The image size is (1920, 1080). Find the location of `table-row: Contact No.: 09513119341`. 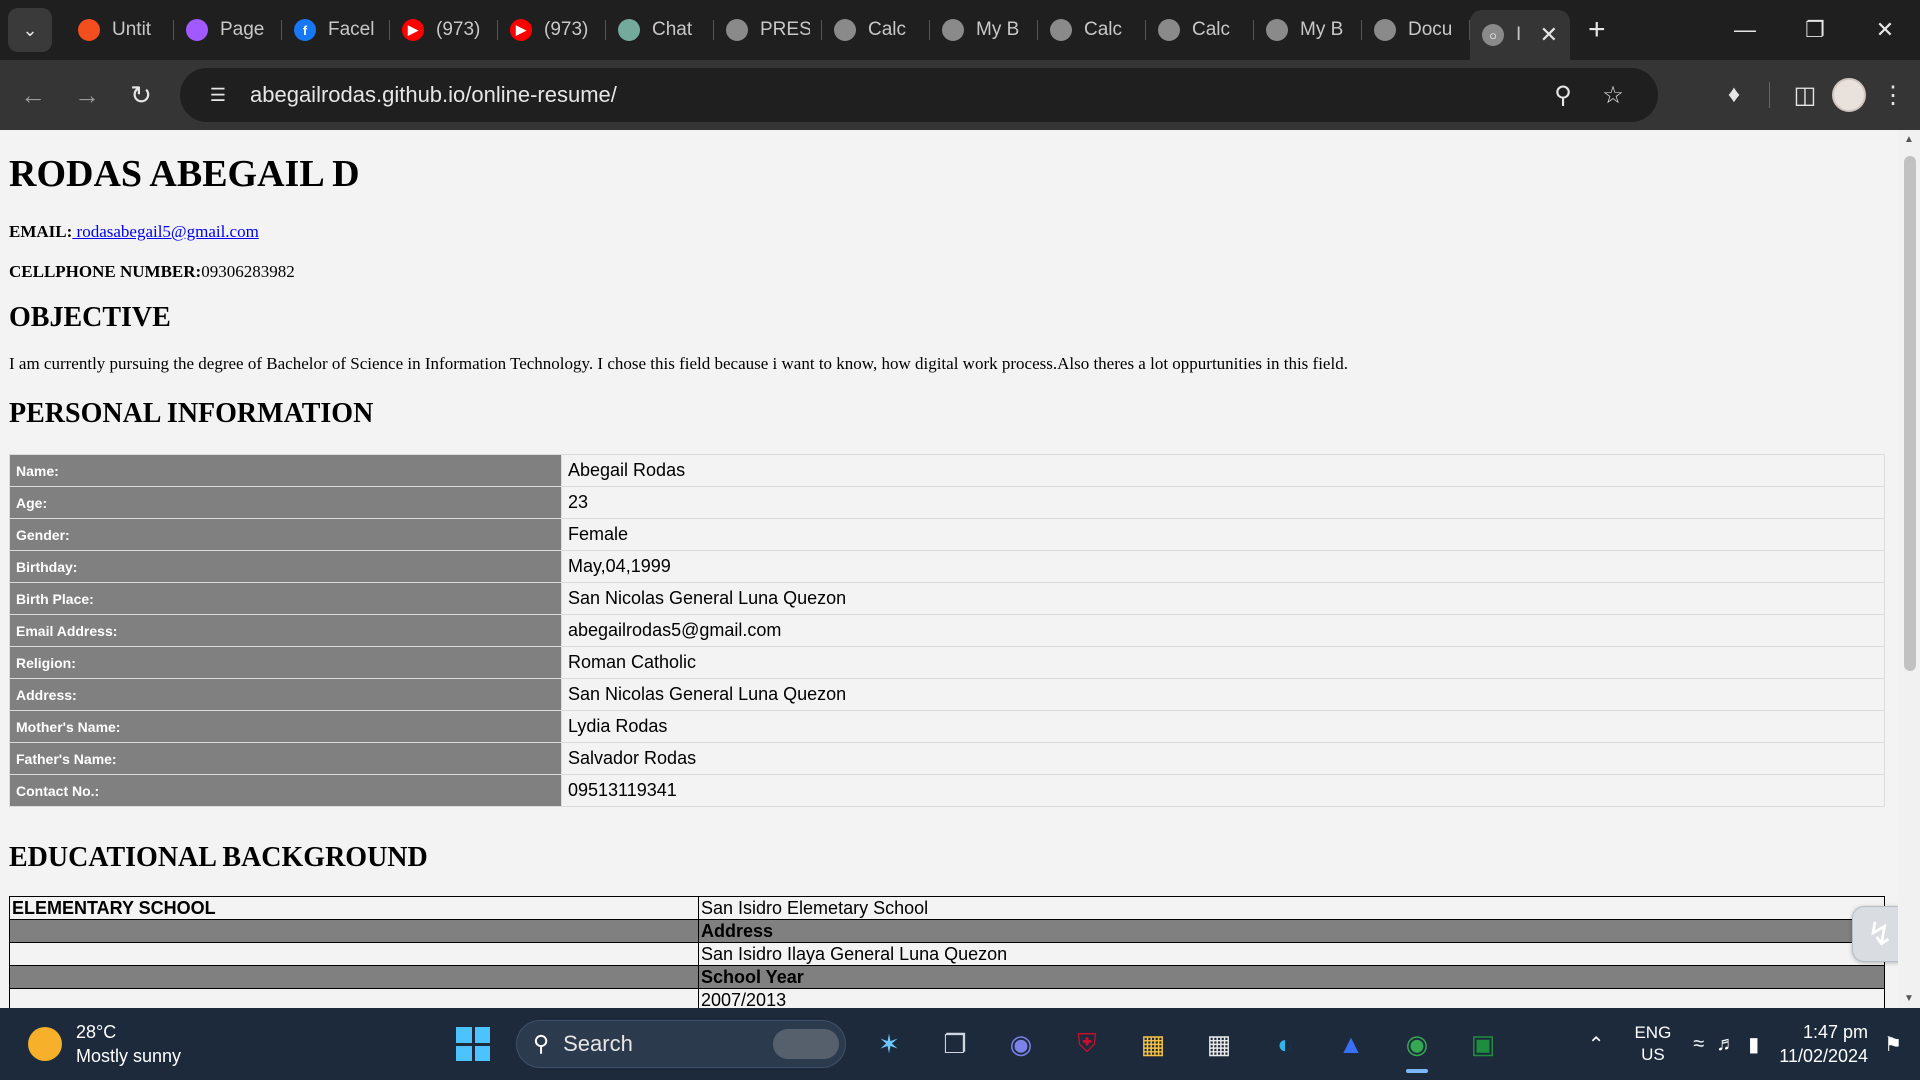

table-row: Contact No.: 09513119341 is located at coordinates (947, 790).